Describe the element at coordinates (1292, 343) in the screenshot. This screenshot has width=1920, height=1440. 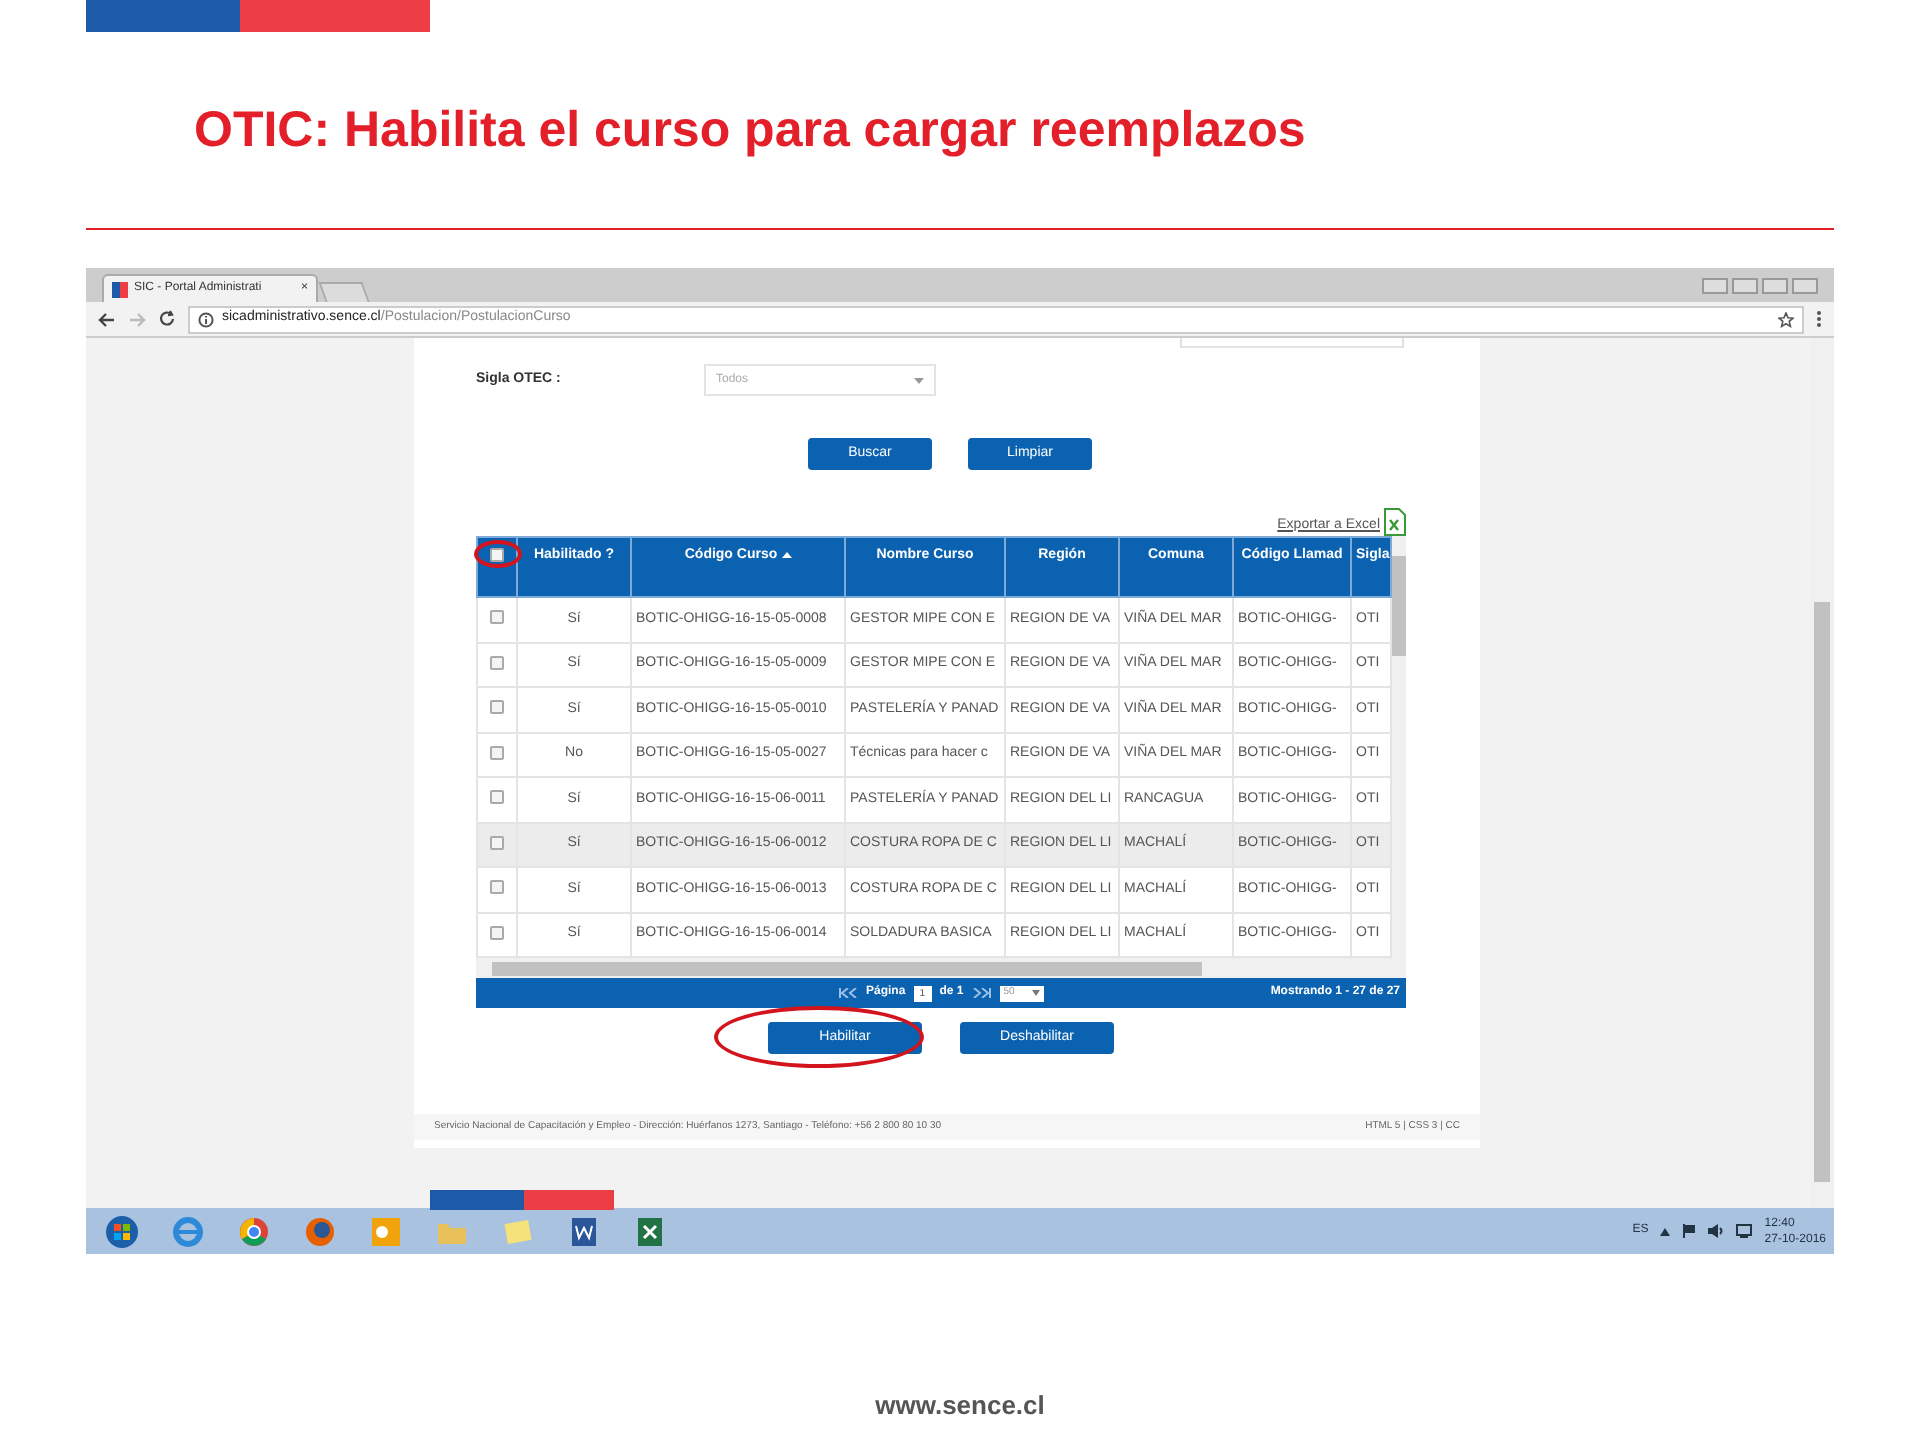
I see `text-field` at that location.